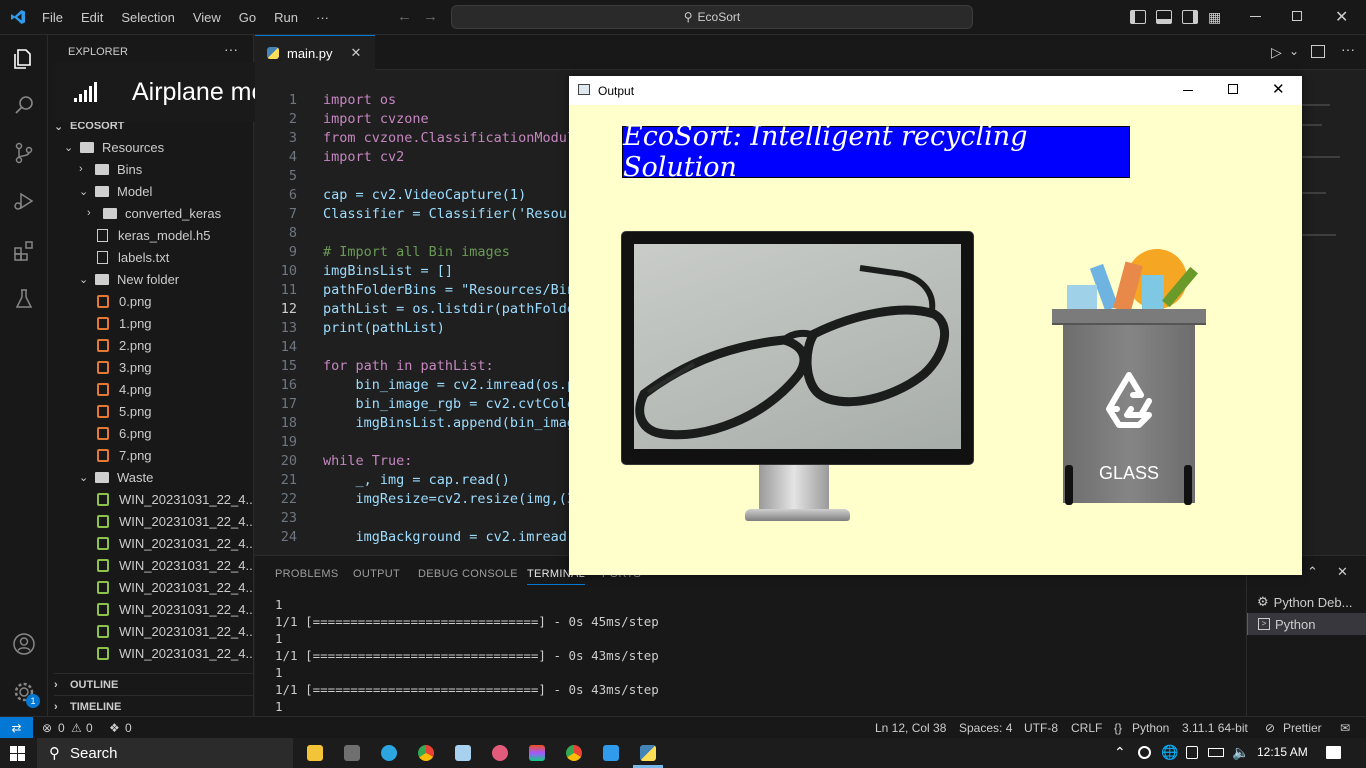 The image size is (1366, 768). What do you see at coordinates (61, 728) in the screenshot?
I see `errors-count: 0` at bounding box center [61, 728].